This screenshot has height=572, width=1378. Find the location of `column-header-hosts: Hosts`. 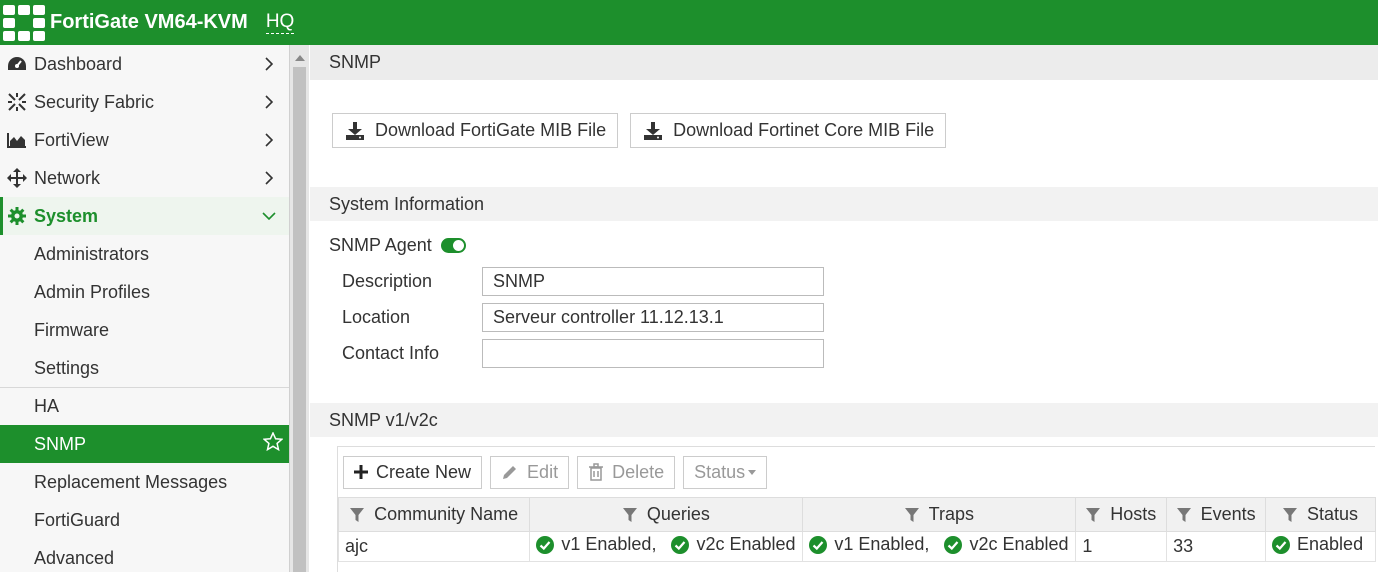

column-header-hosts: Hosts is located at coordinates (1121, 514).